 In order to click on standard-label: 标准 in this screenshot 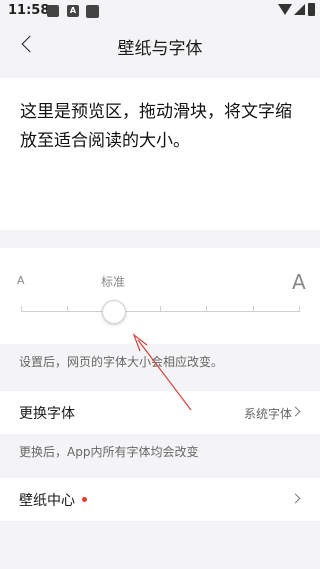, I will do `click(113, 282)`.